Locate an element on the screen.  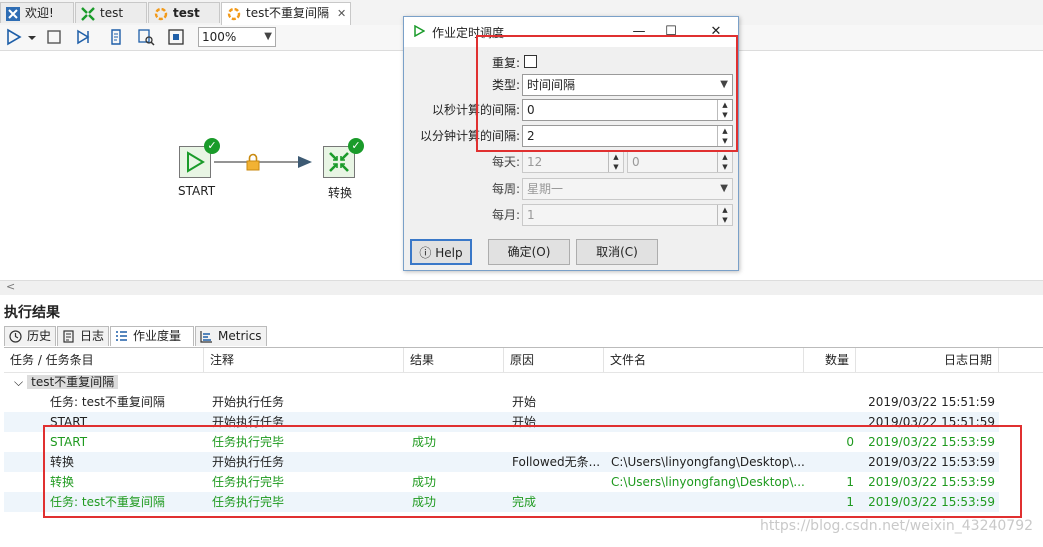
zoom-select: 100% ▼ is located at coordinates (237, 37).